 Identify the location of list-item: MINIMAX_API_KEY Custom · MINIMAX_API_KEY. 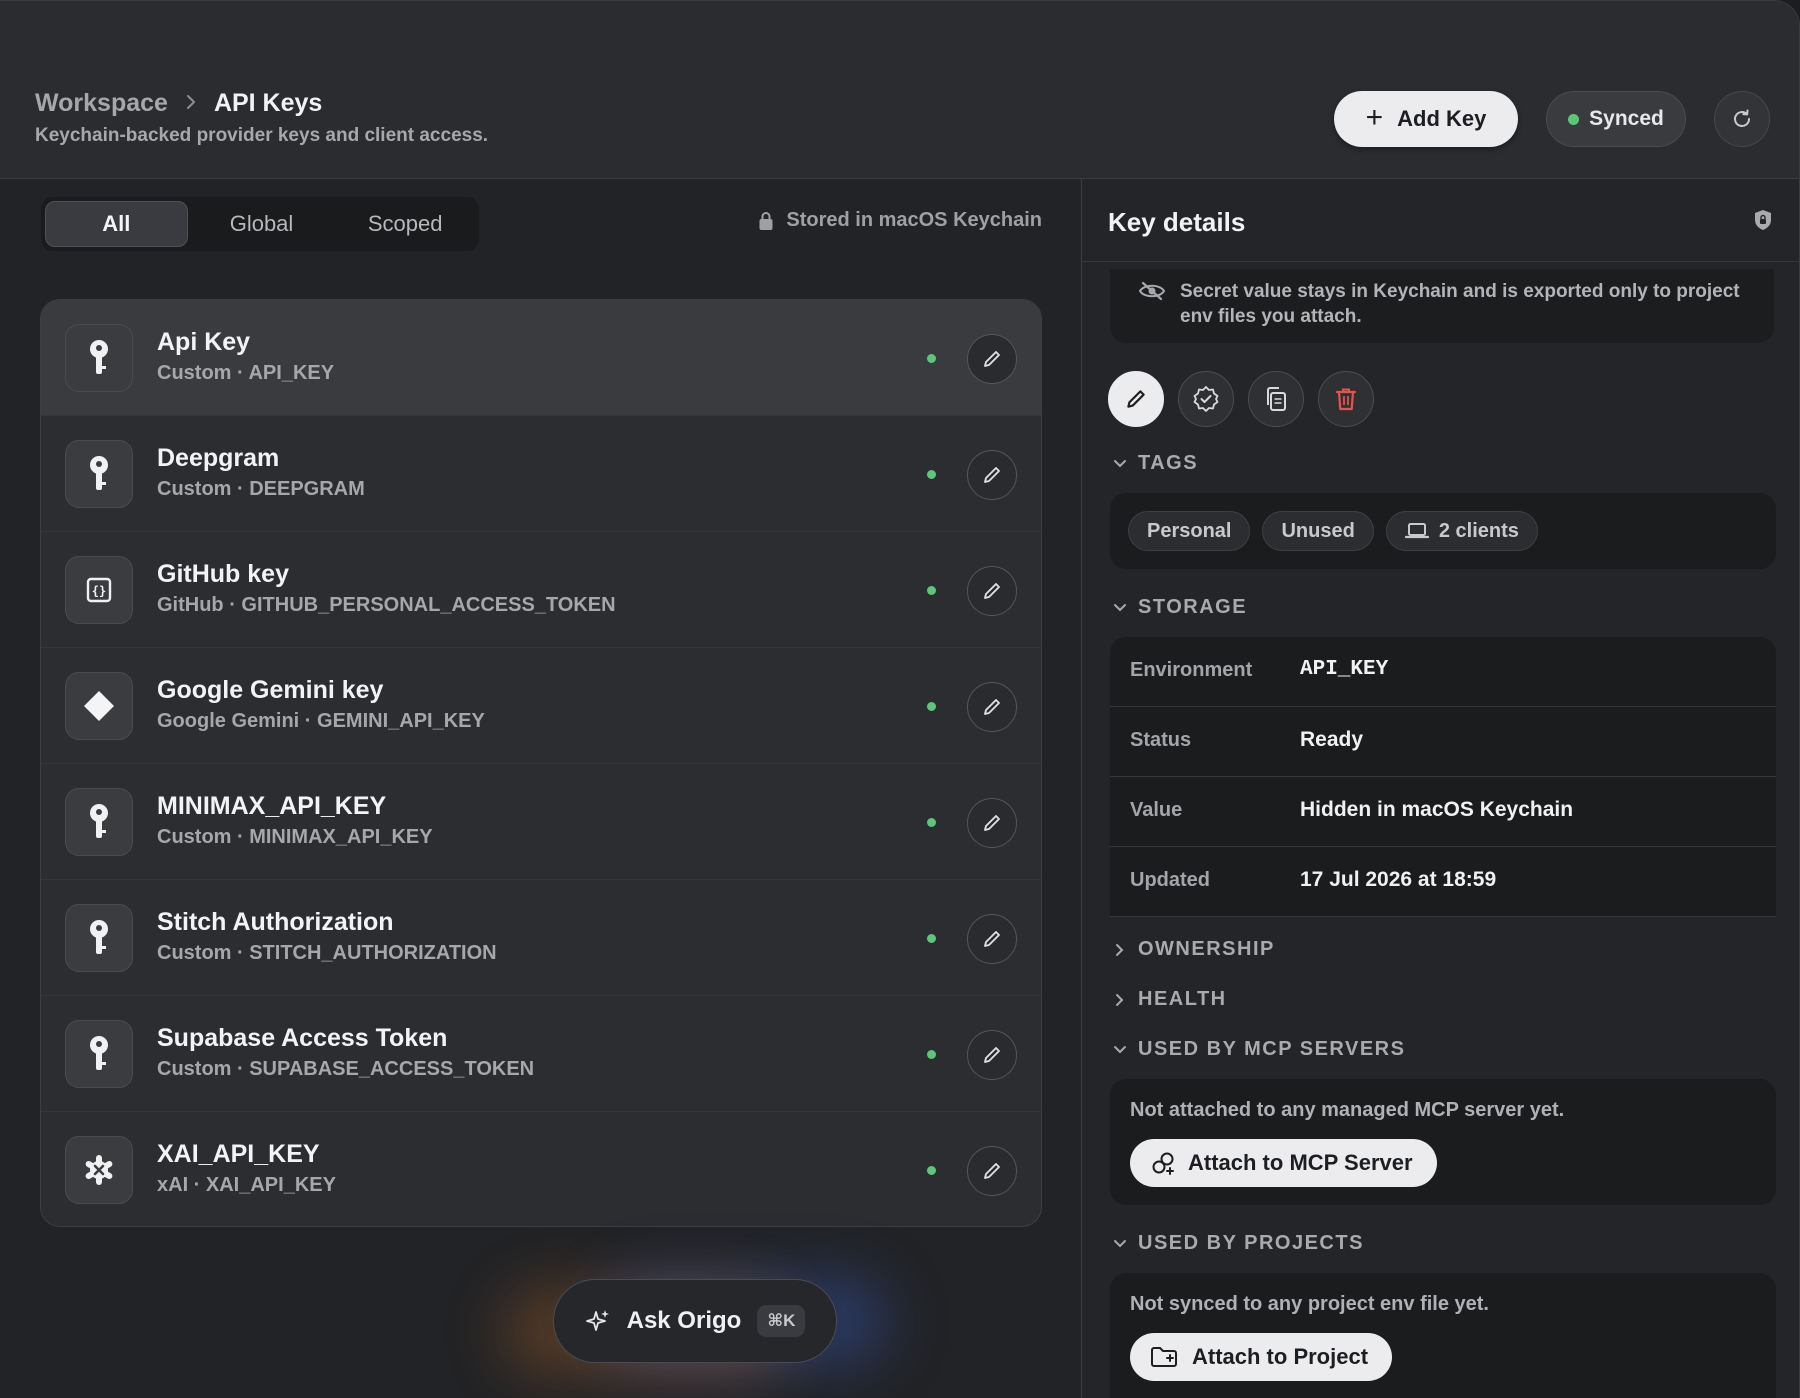
(541, 822).